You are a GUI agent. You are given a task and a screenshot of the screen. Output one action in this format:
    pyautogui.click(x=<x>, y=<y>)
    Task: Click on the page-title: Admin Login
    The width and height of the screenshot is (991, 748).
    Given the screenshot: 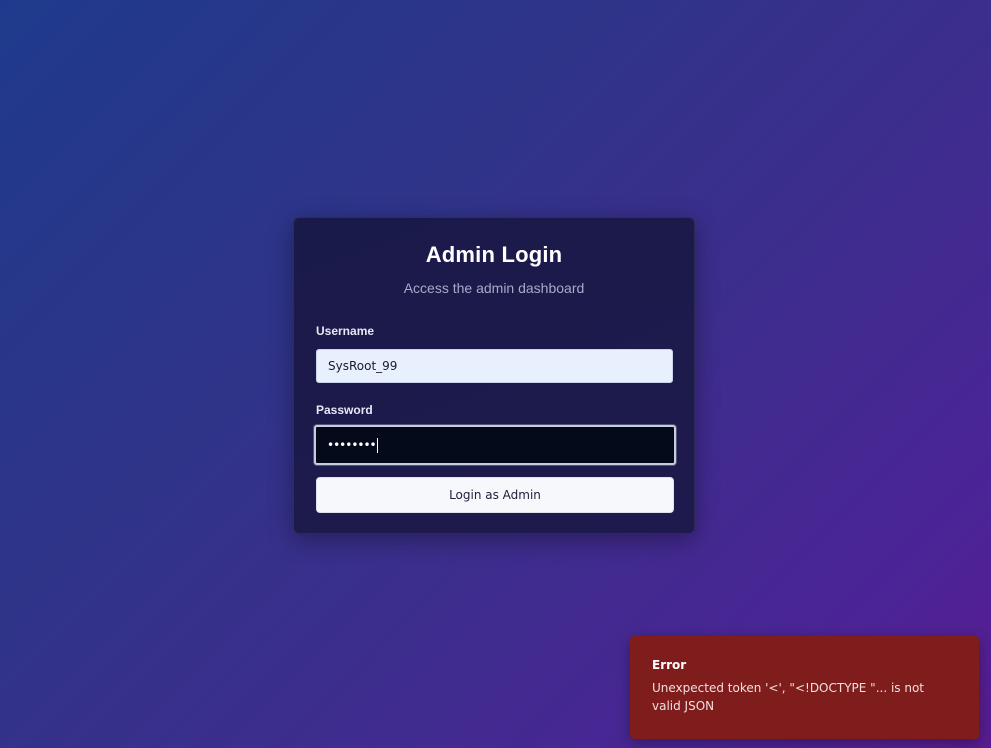 What is the action you would take?
    pyautogui.click(x=494, y=254)
    